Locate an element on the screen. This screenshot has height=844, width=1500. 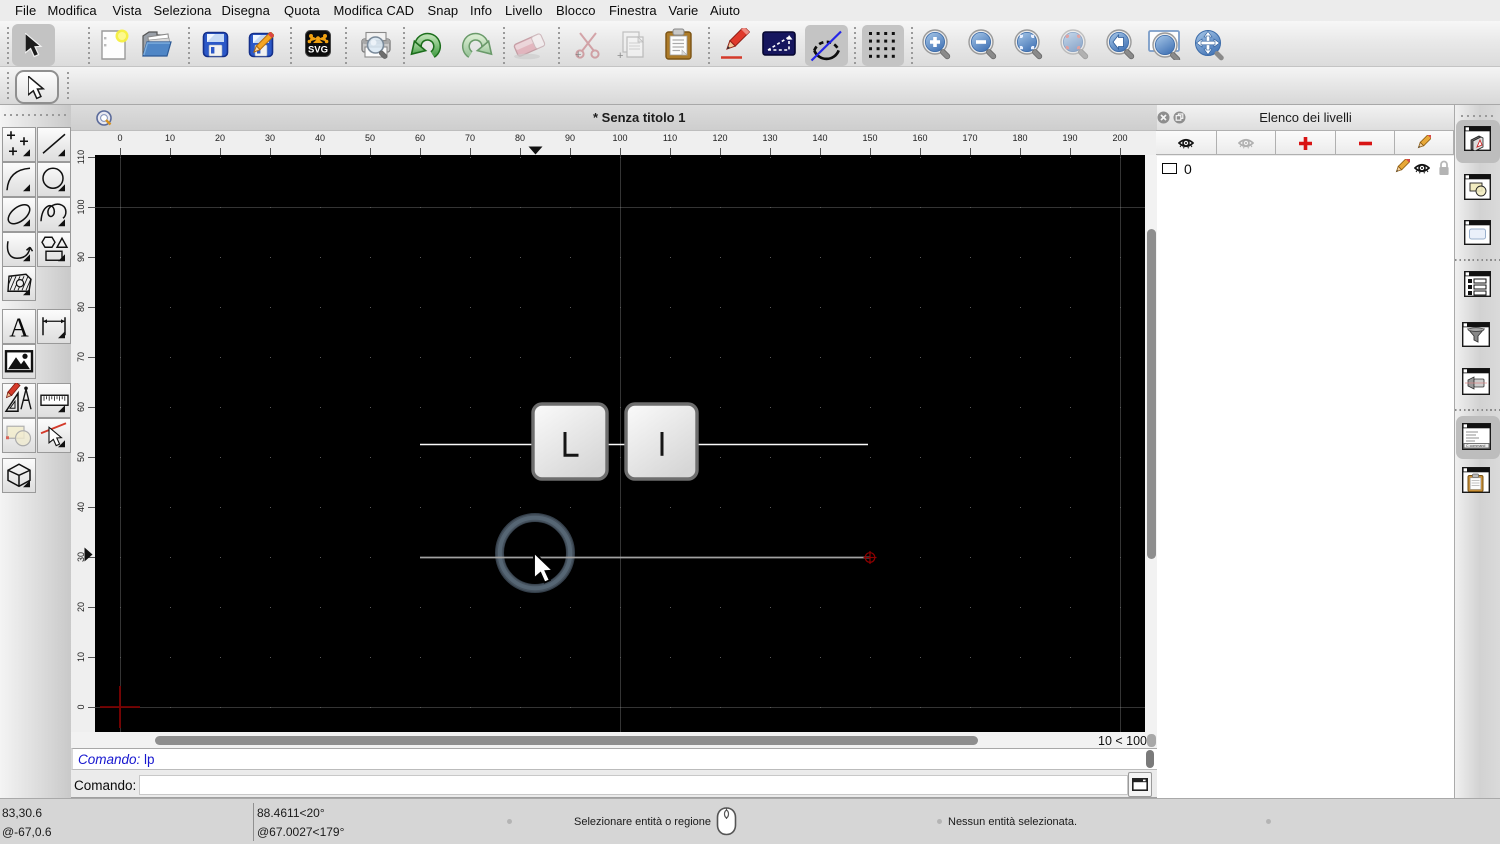
svg-text: C command is located at coordinates (1475, 446).